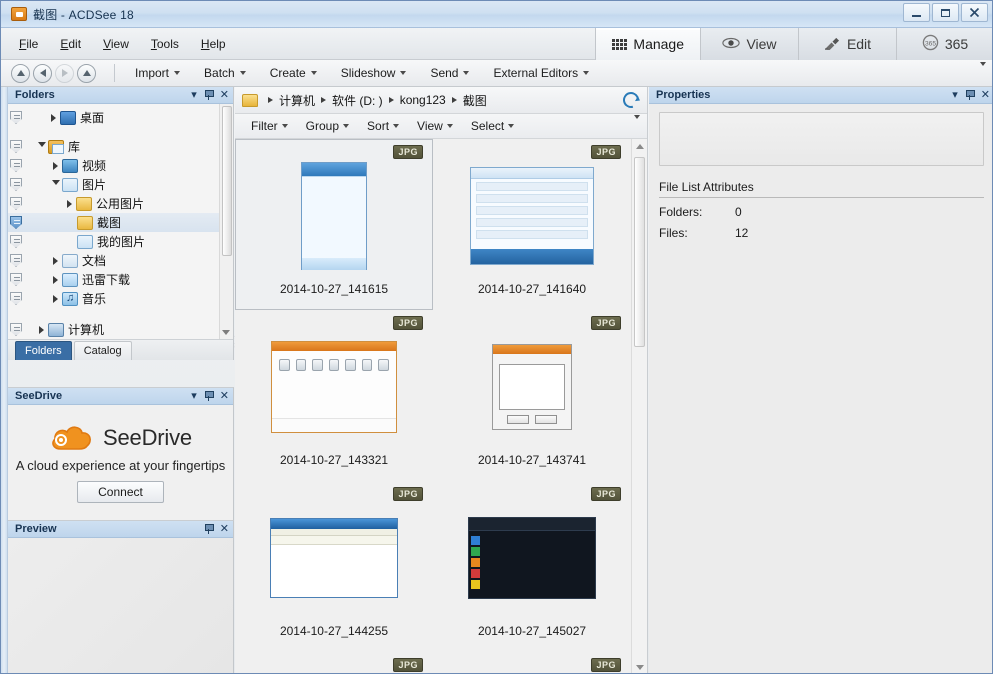  I want to click on tab-folders: Folders, so click(43, 350).